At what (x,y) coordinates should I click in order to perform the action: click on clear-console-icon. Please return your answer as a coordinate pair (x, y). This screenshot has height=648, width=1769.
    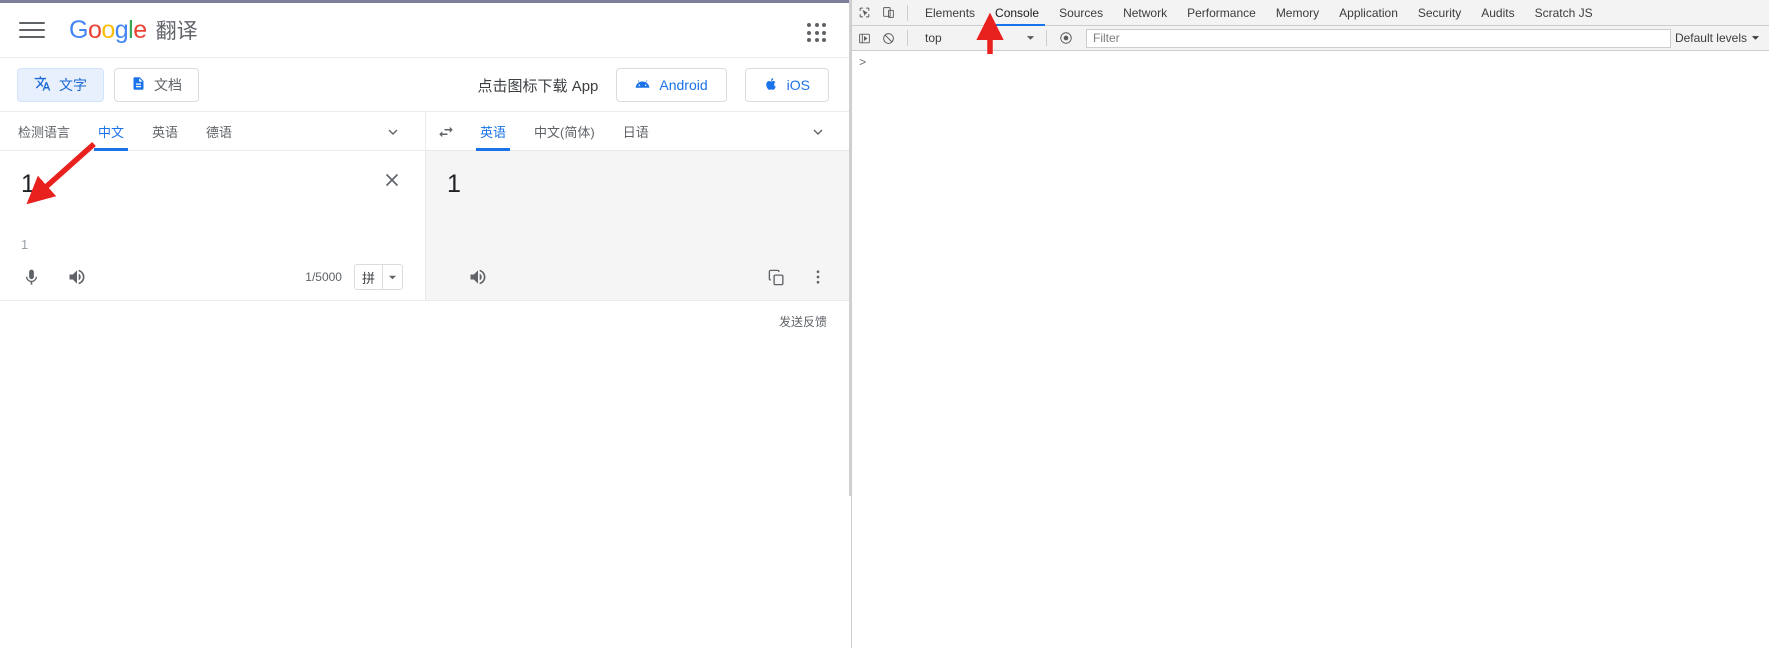
    Looking at the image, I should click on (888, 38).